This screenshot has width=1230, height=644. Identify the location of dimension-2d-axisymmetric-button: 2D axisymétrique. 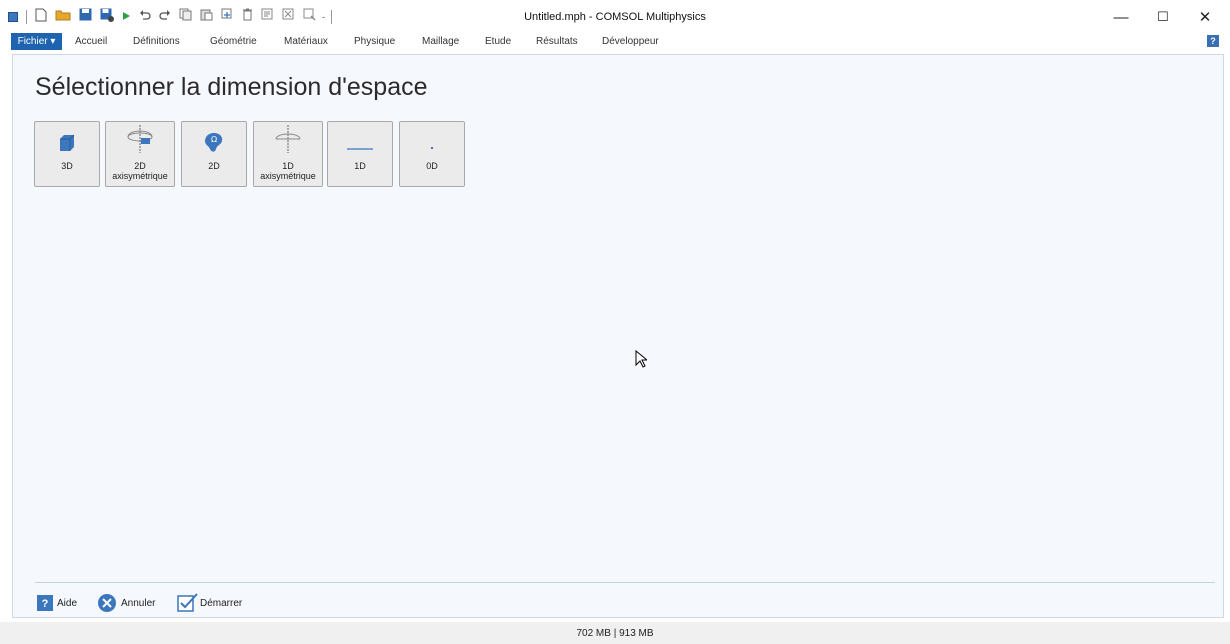
(140, 154).